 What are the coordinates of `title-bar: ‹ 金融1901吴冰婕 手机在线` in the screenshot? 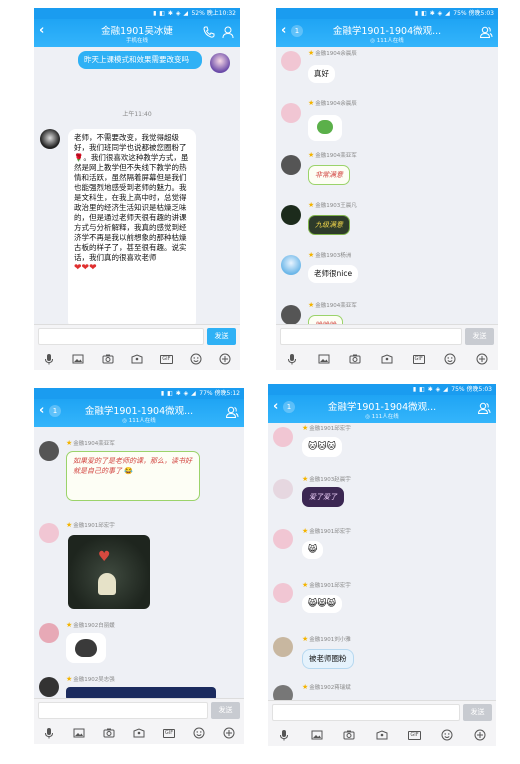 It's located at (137, 33).